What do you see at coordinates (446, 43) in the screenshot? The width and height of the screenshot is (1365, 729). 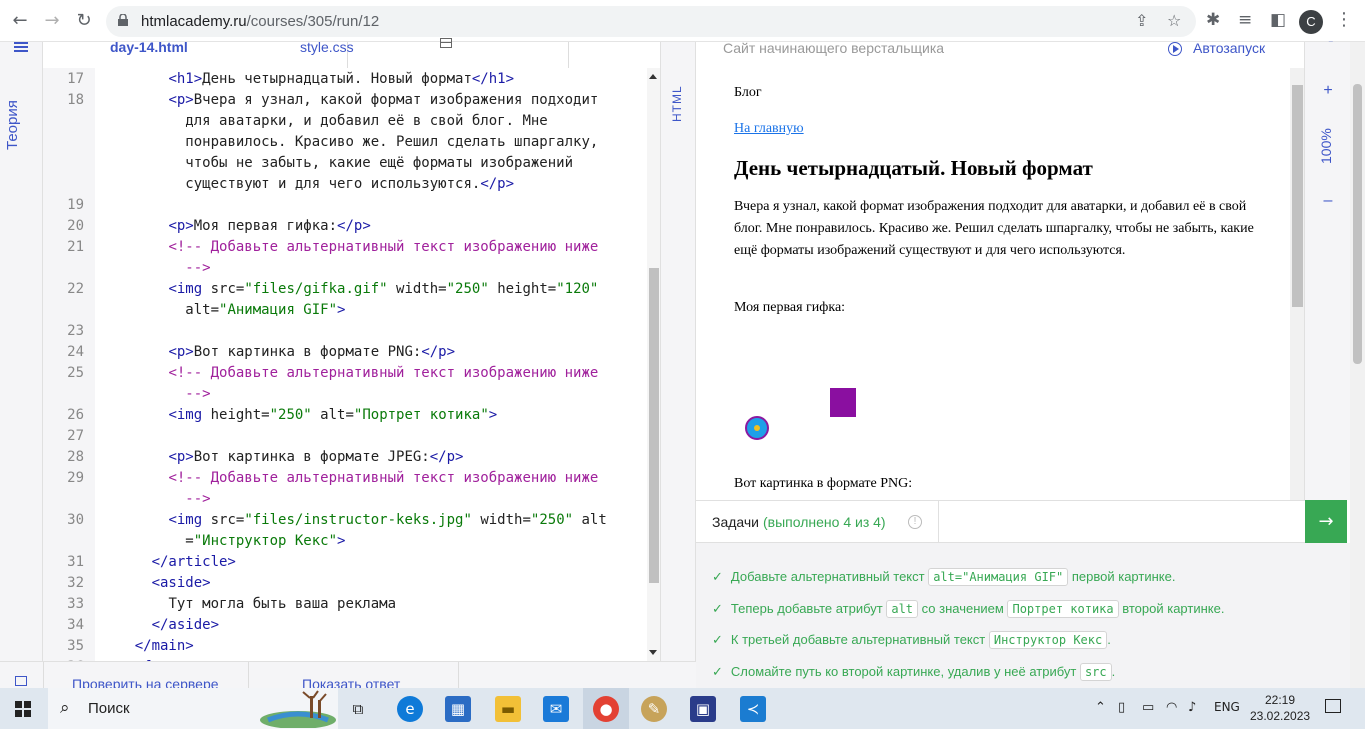 I see `collapse-panel-icon` at bounding box center [446, 43].